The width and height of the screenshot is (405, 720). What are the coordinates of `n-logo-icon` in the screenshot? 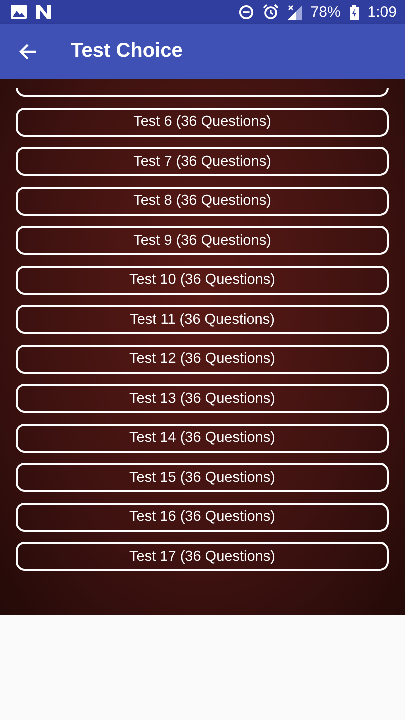 It's located at (43, 12).